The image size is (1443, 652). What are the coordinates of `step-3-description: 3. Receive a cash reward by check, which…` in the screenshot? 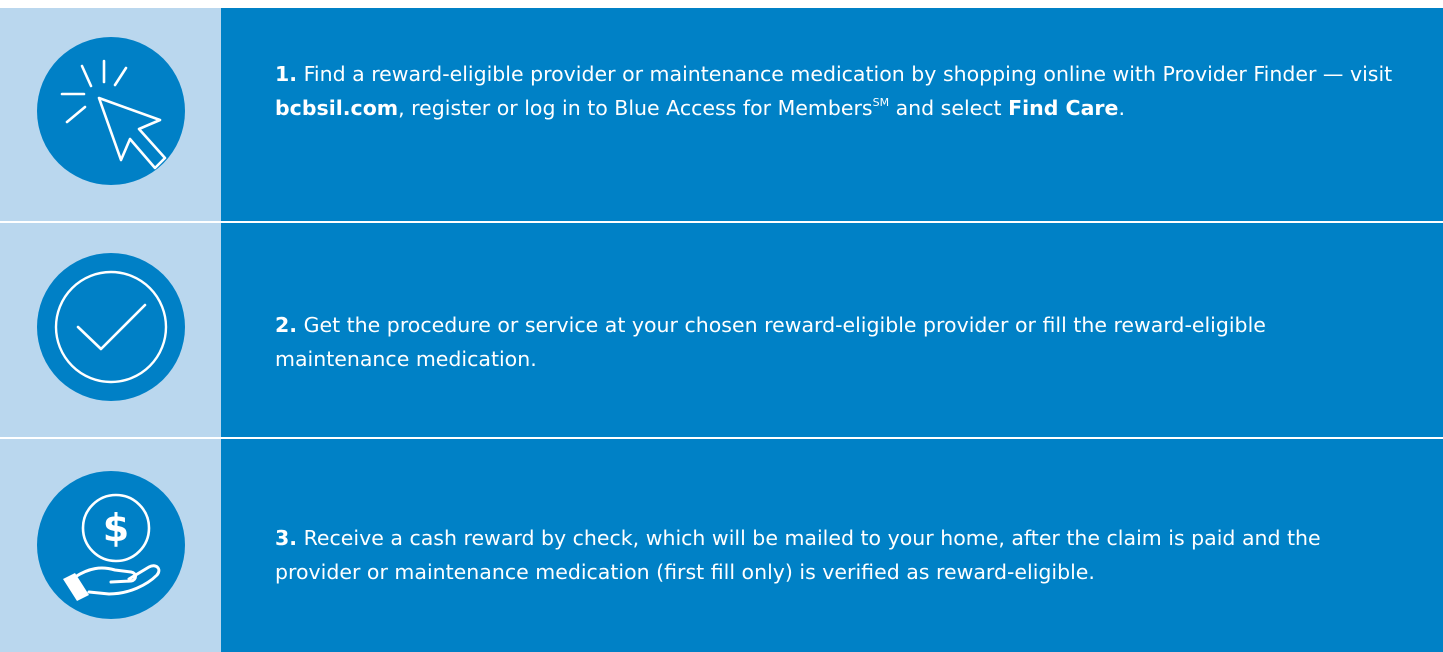 It's located at (835, 555).